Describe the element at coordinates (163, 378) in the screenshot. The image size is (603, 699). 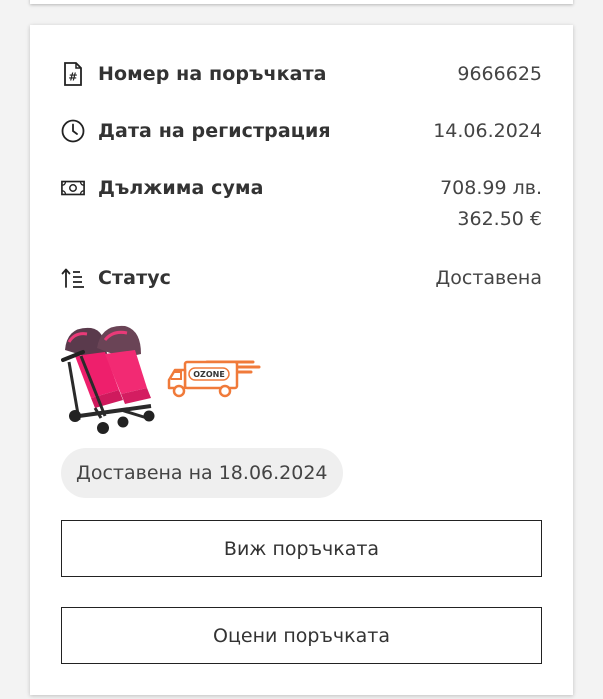
I see `order-thumbnails: OZONE` at that location.